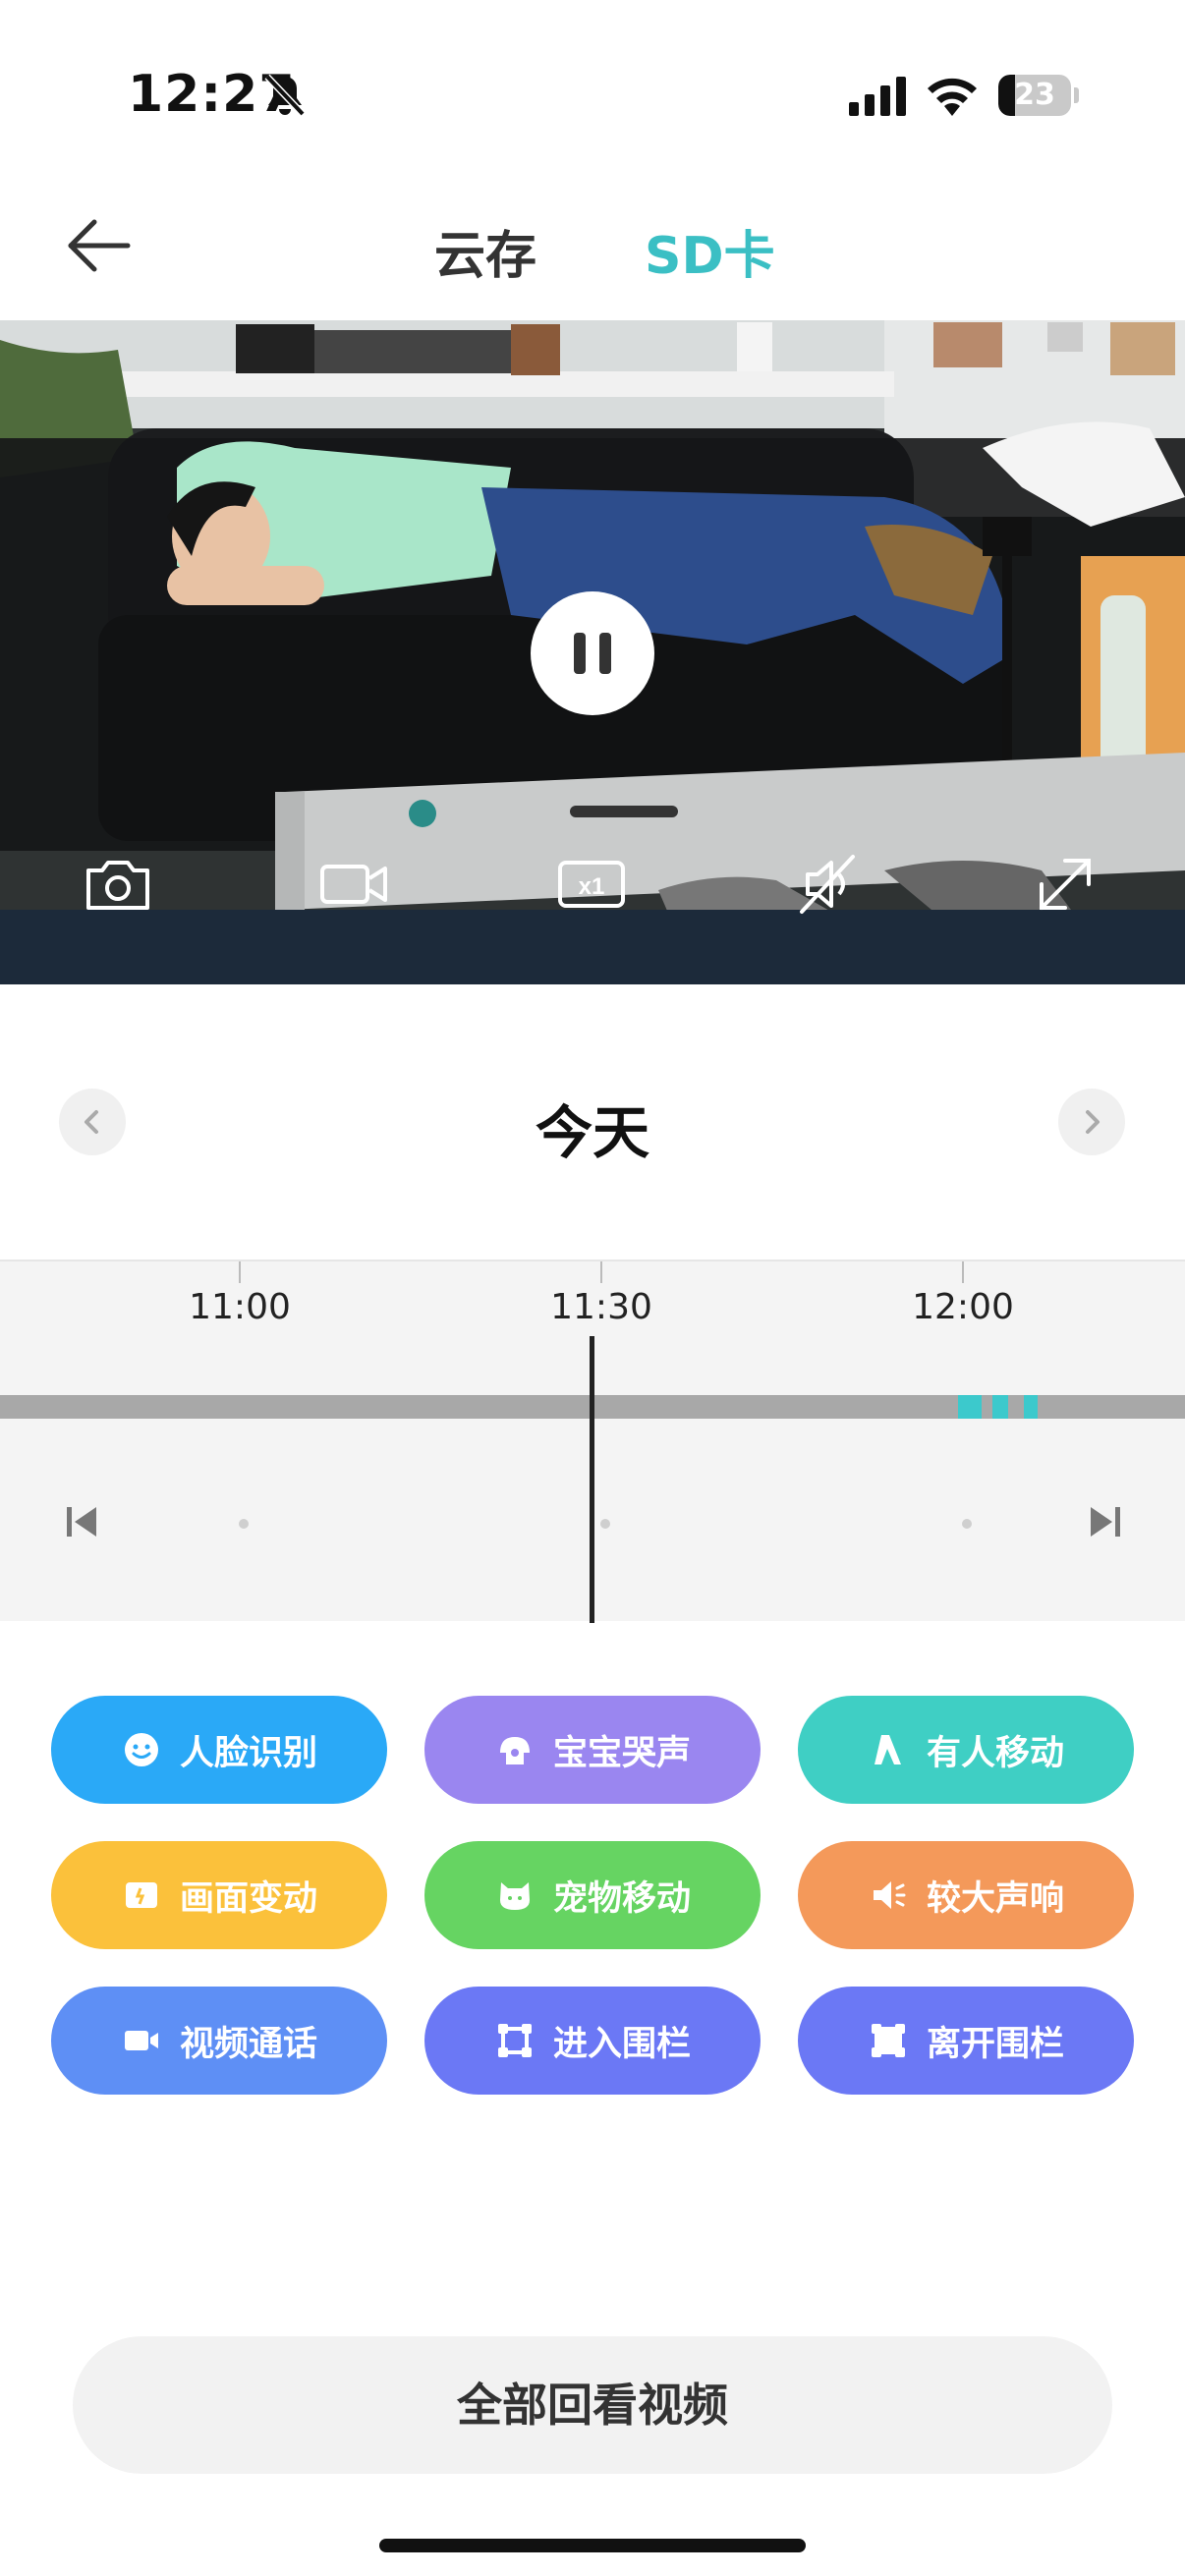  I want to click on baby-icon, so click(515, 1750).